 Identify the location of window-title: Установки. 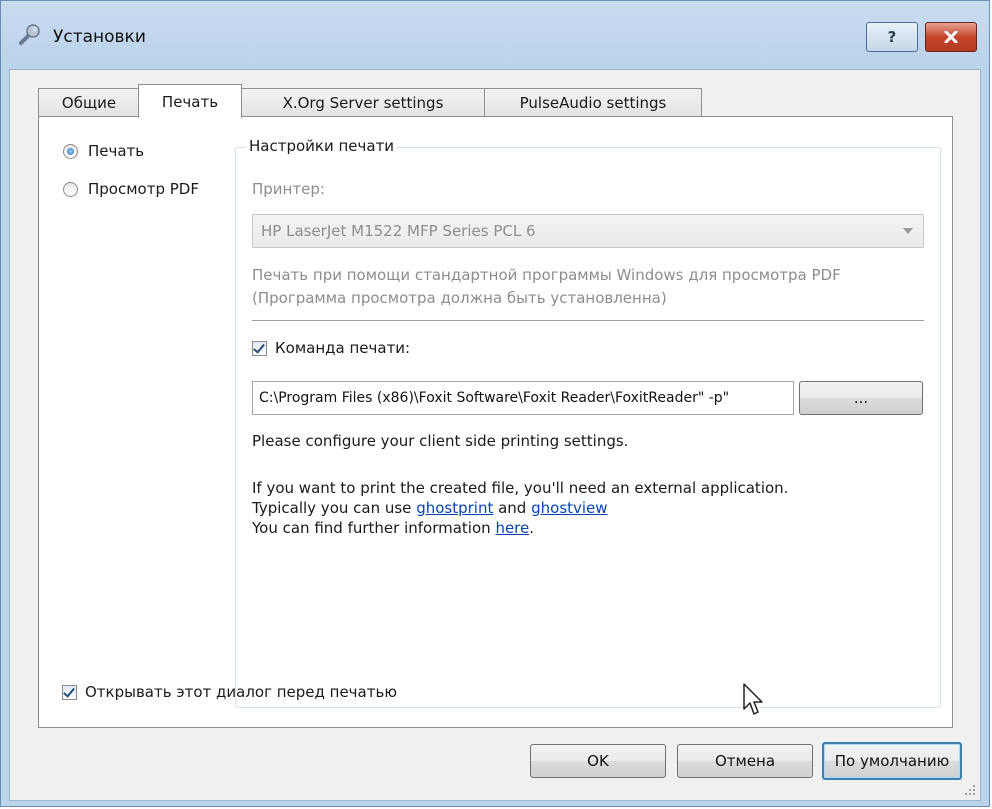
(99, 37).